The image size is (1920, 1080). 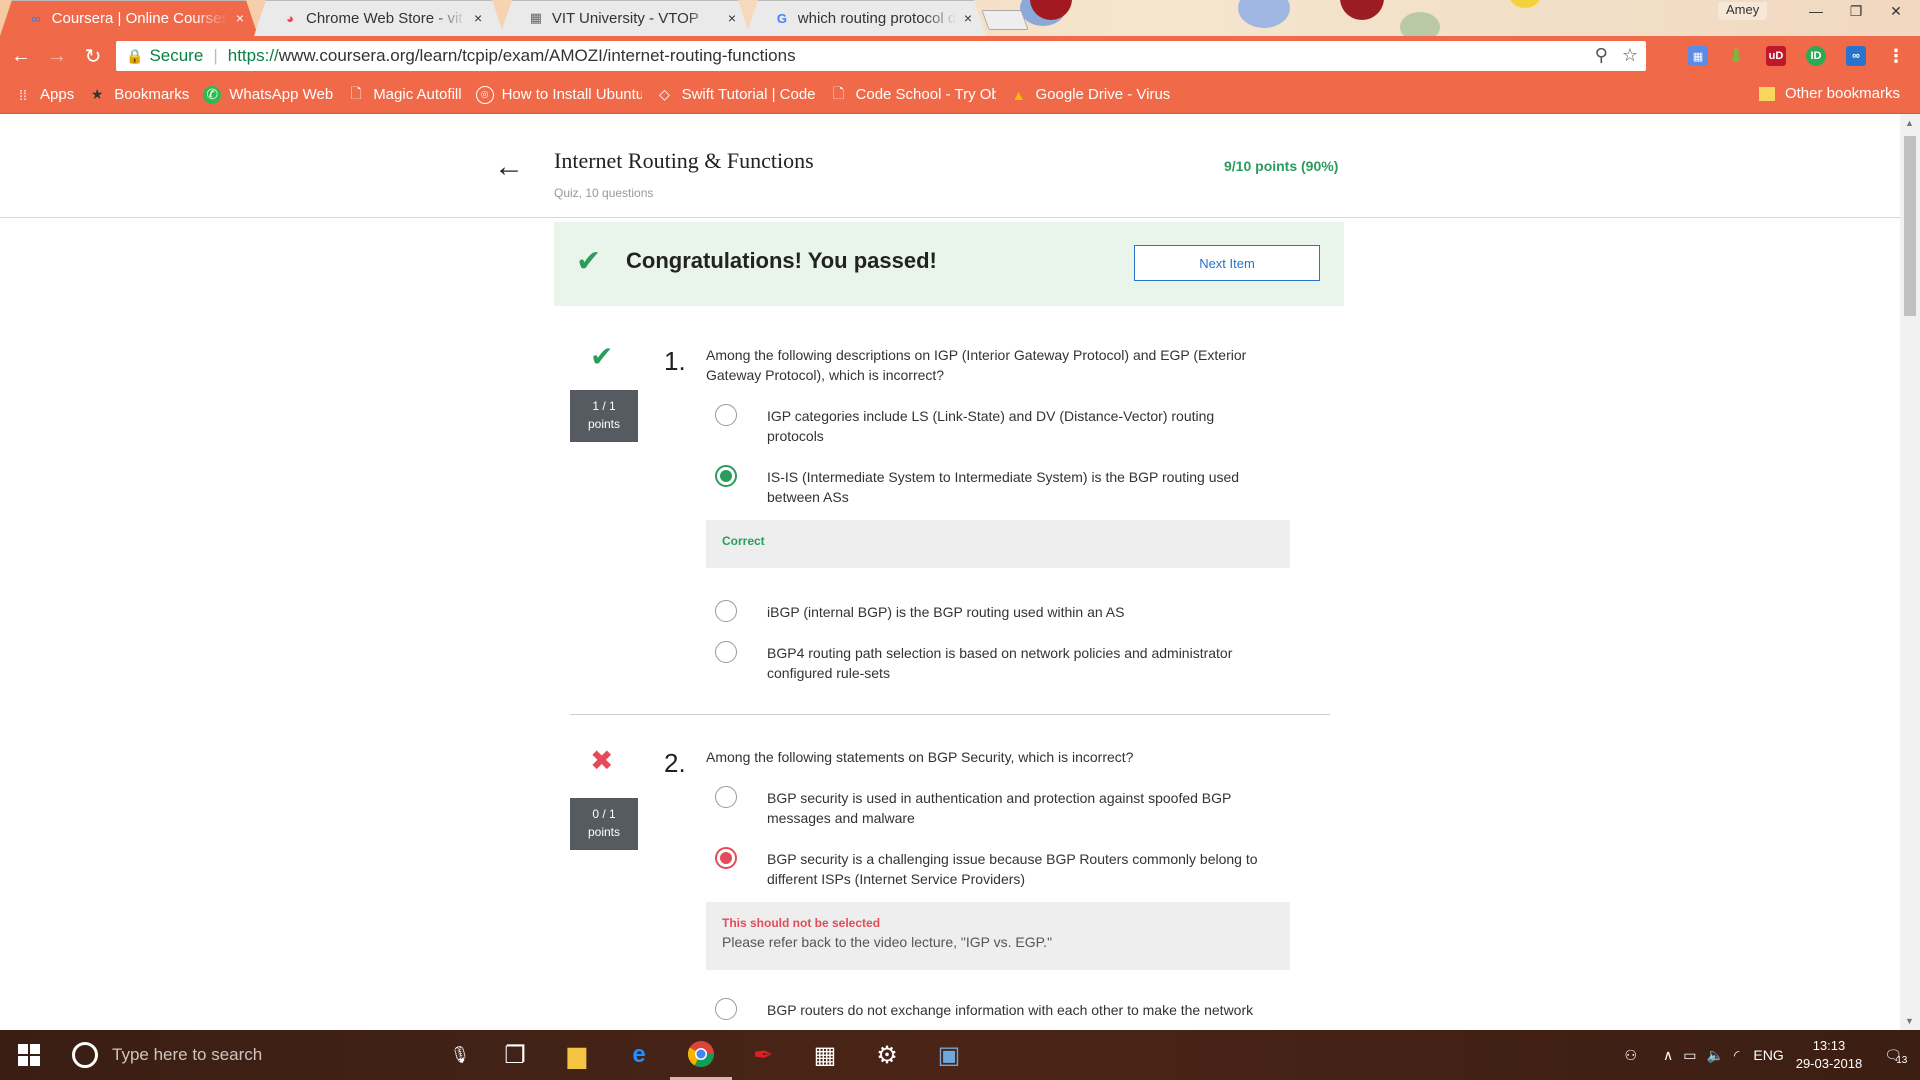 I want to click on restore-icon: ❐, so click(x=1856, y=11).